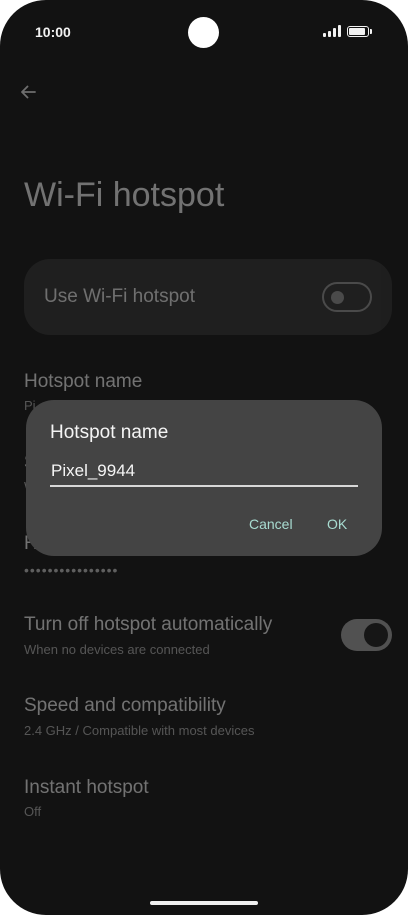  What do you see at coordinates (371, 31) in the screenshot?
I see `battery-tip` at bounding box center [371, 31].